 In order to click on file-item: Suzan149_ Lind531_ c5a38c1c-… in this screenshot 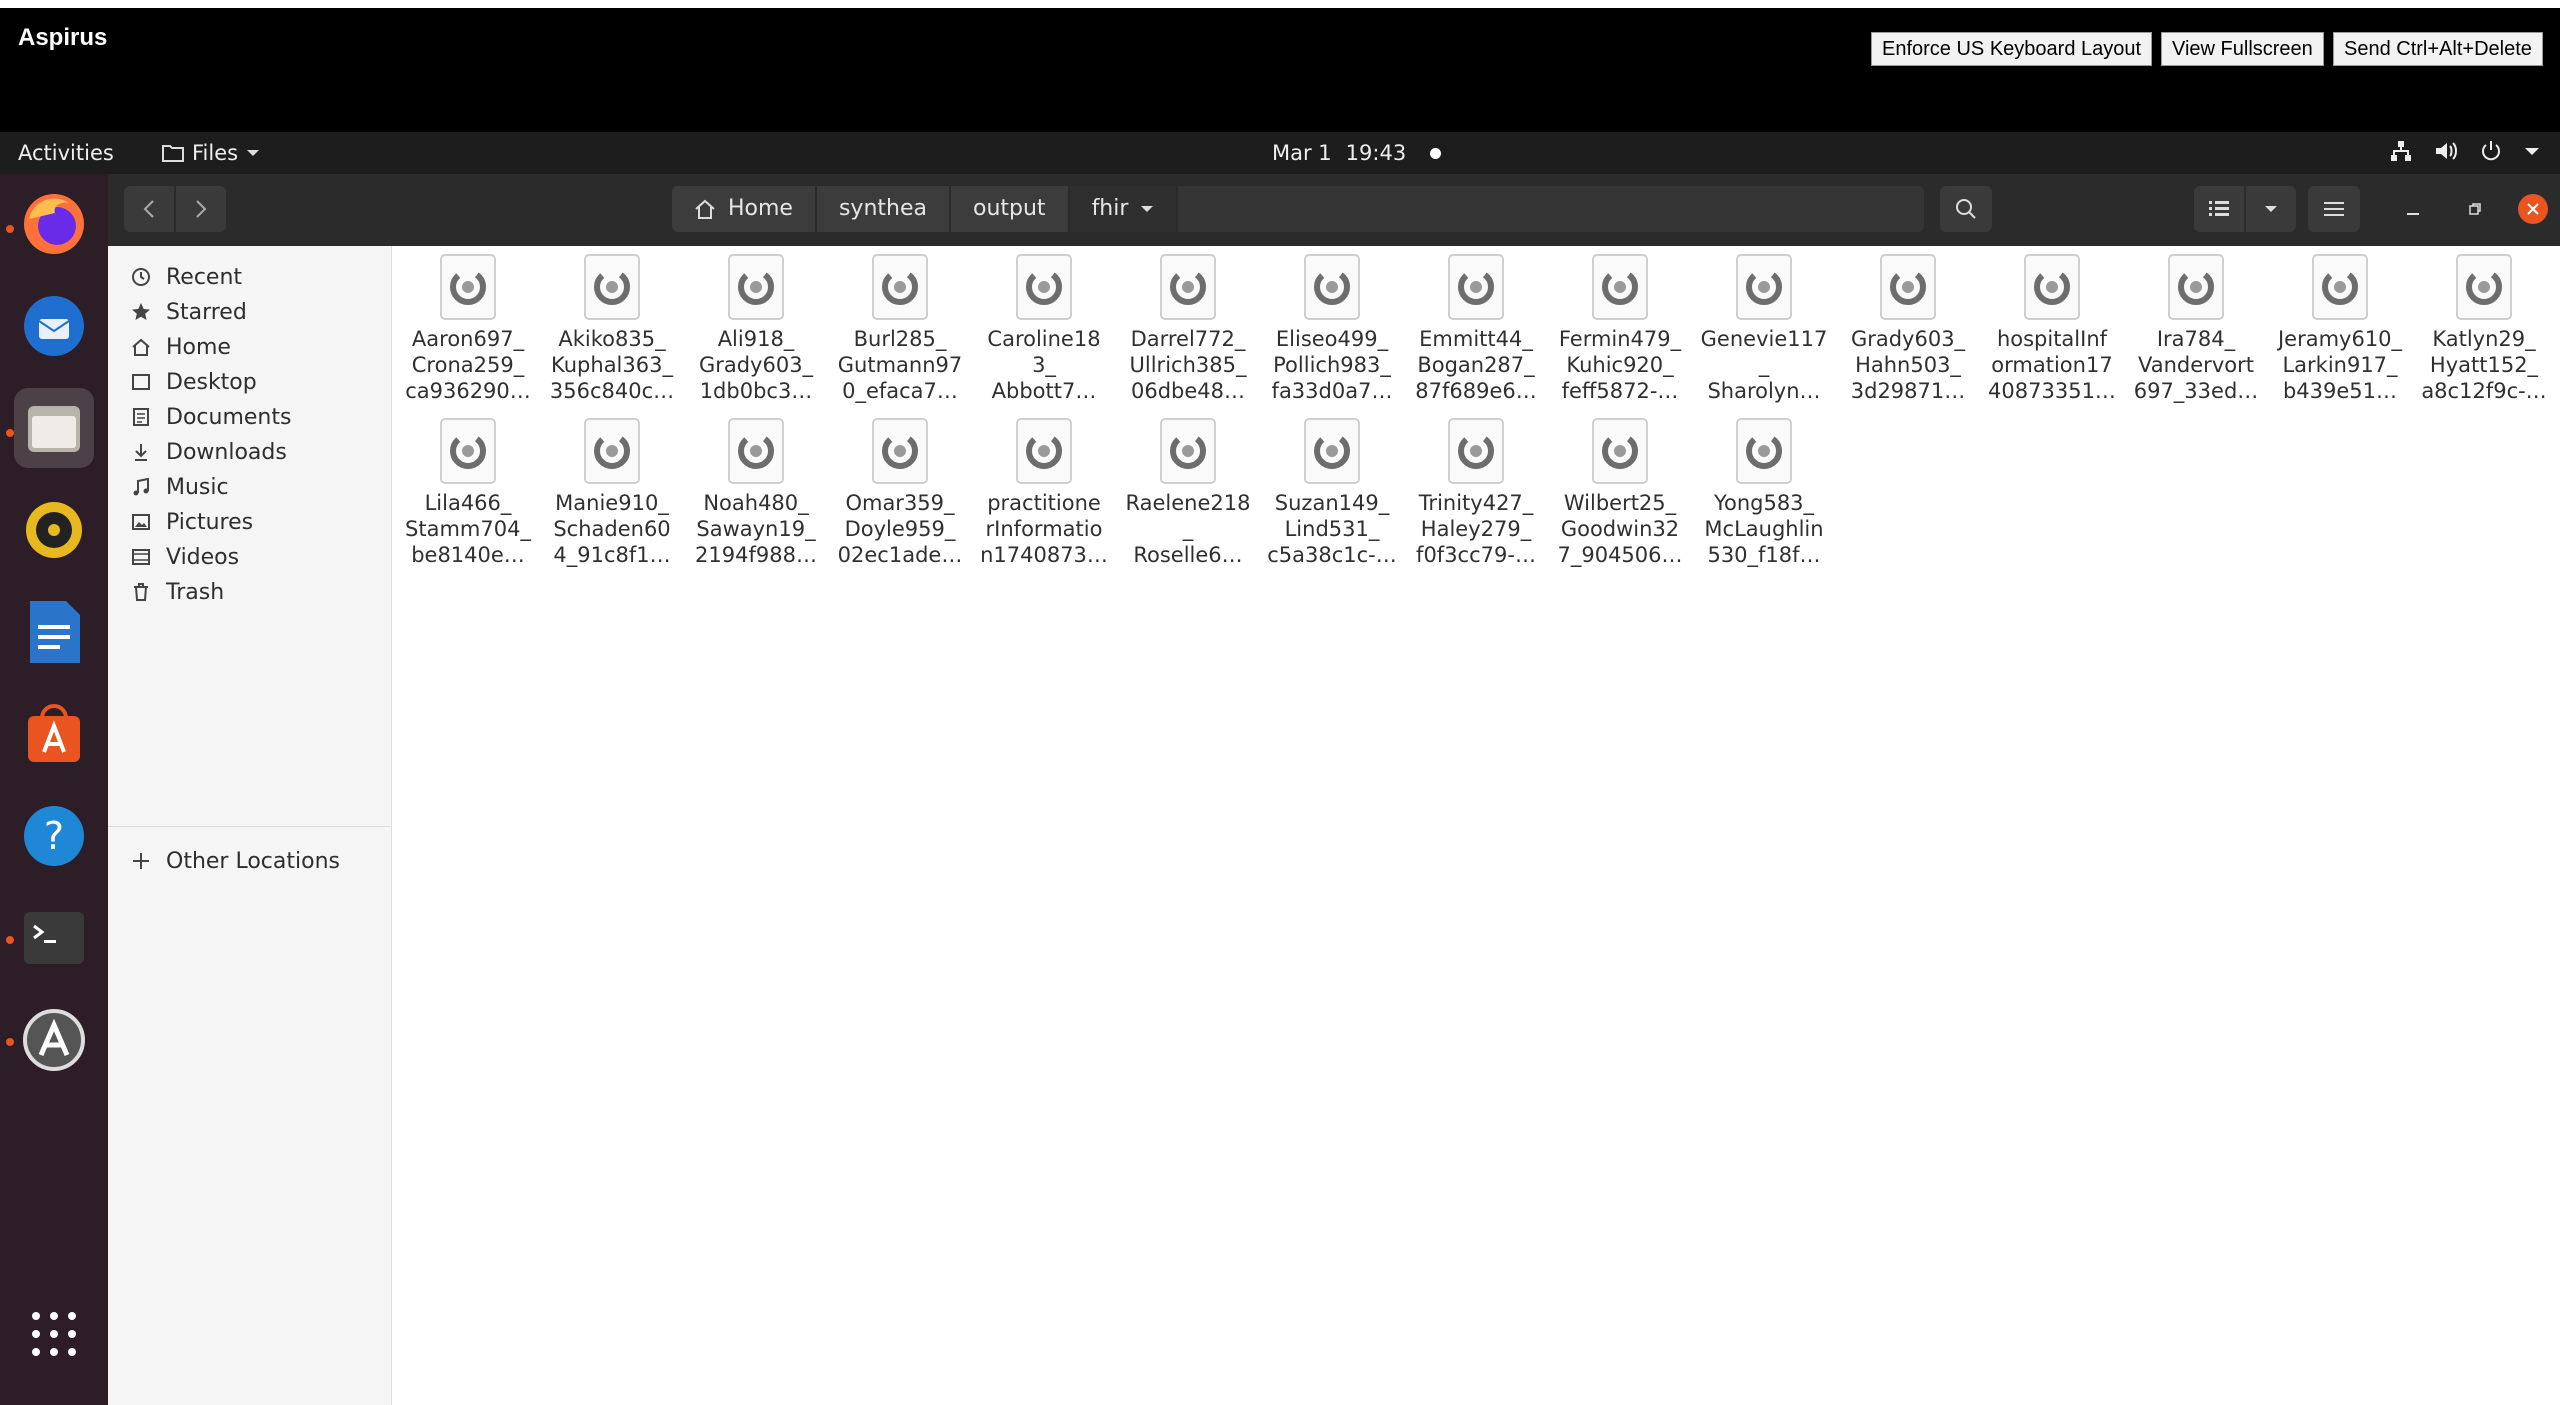, I will do `click(1332, 493)`.